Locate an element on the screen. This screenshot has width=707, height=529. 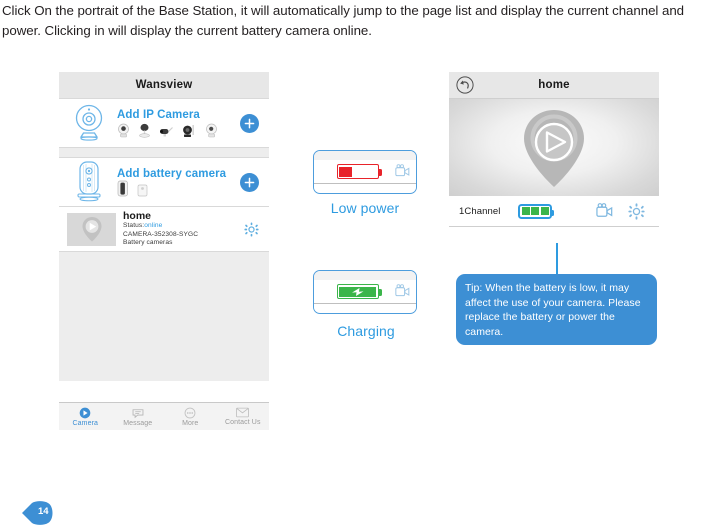
add-battery-camera-plus-button is located at coordinates (249, 182).